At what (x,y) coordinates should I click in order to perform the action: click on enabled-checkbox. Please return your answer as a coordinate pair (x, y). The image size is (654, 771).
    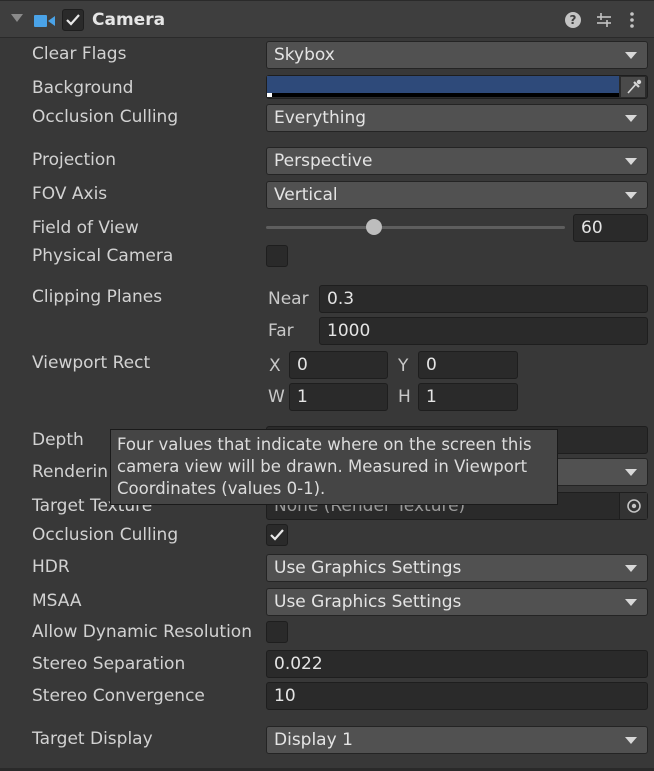
    Looking at the image, I should click on (73, 20).